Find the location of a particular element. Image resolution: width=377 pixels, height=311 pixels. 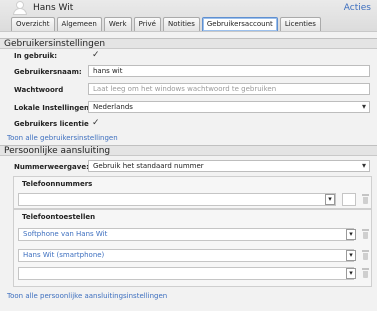

tab-gebruikersaccount: Gebruikersaccount is located at coordinates (239, 24).